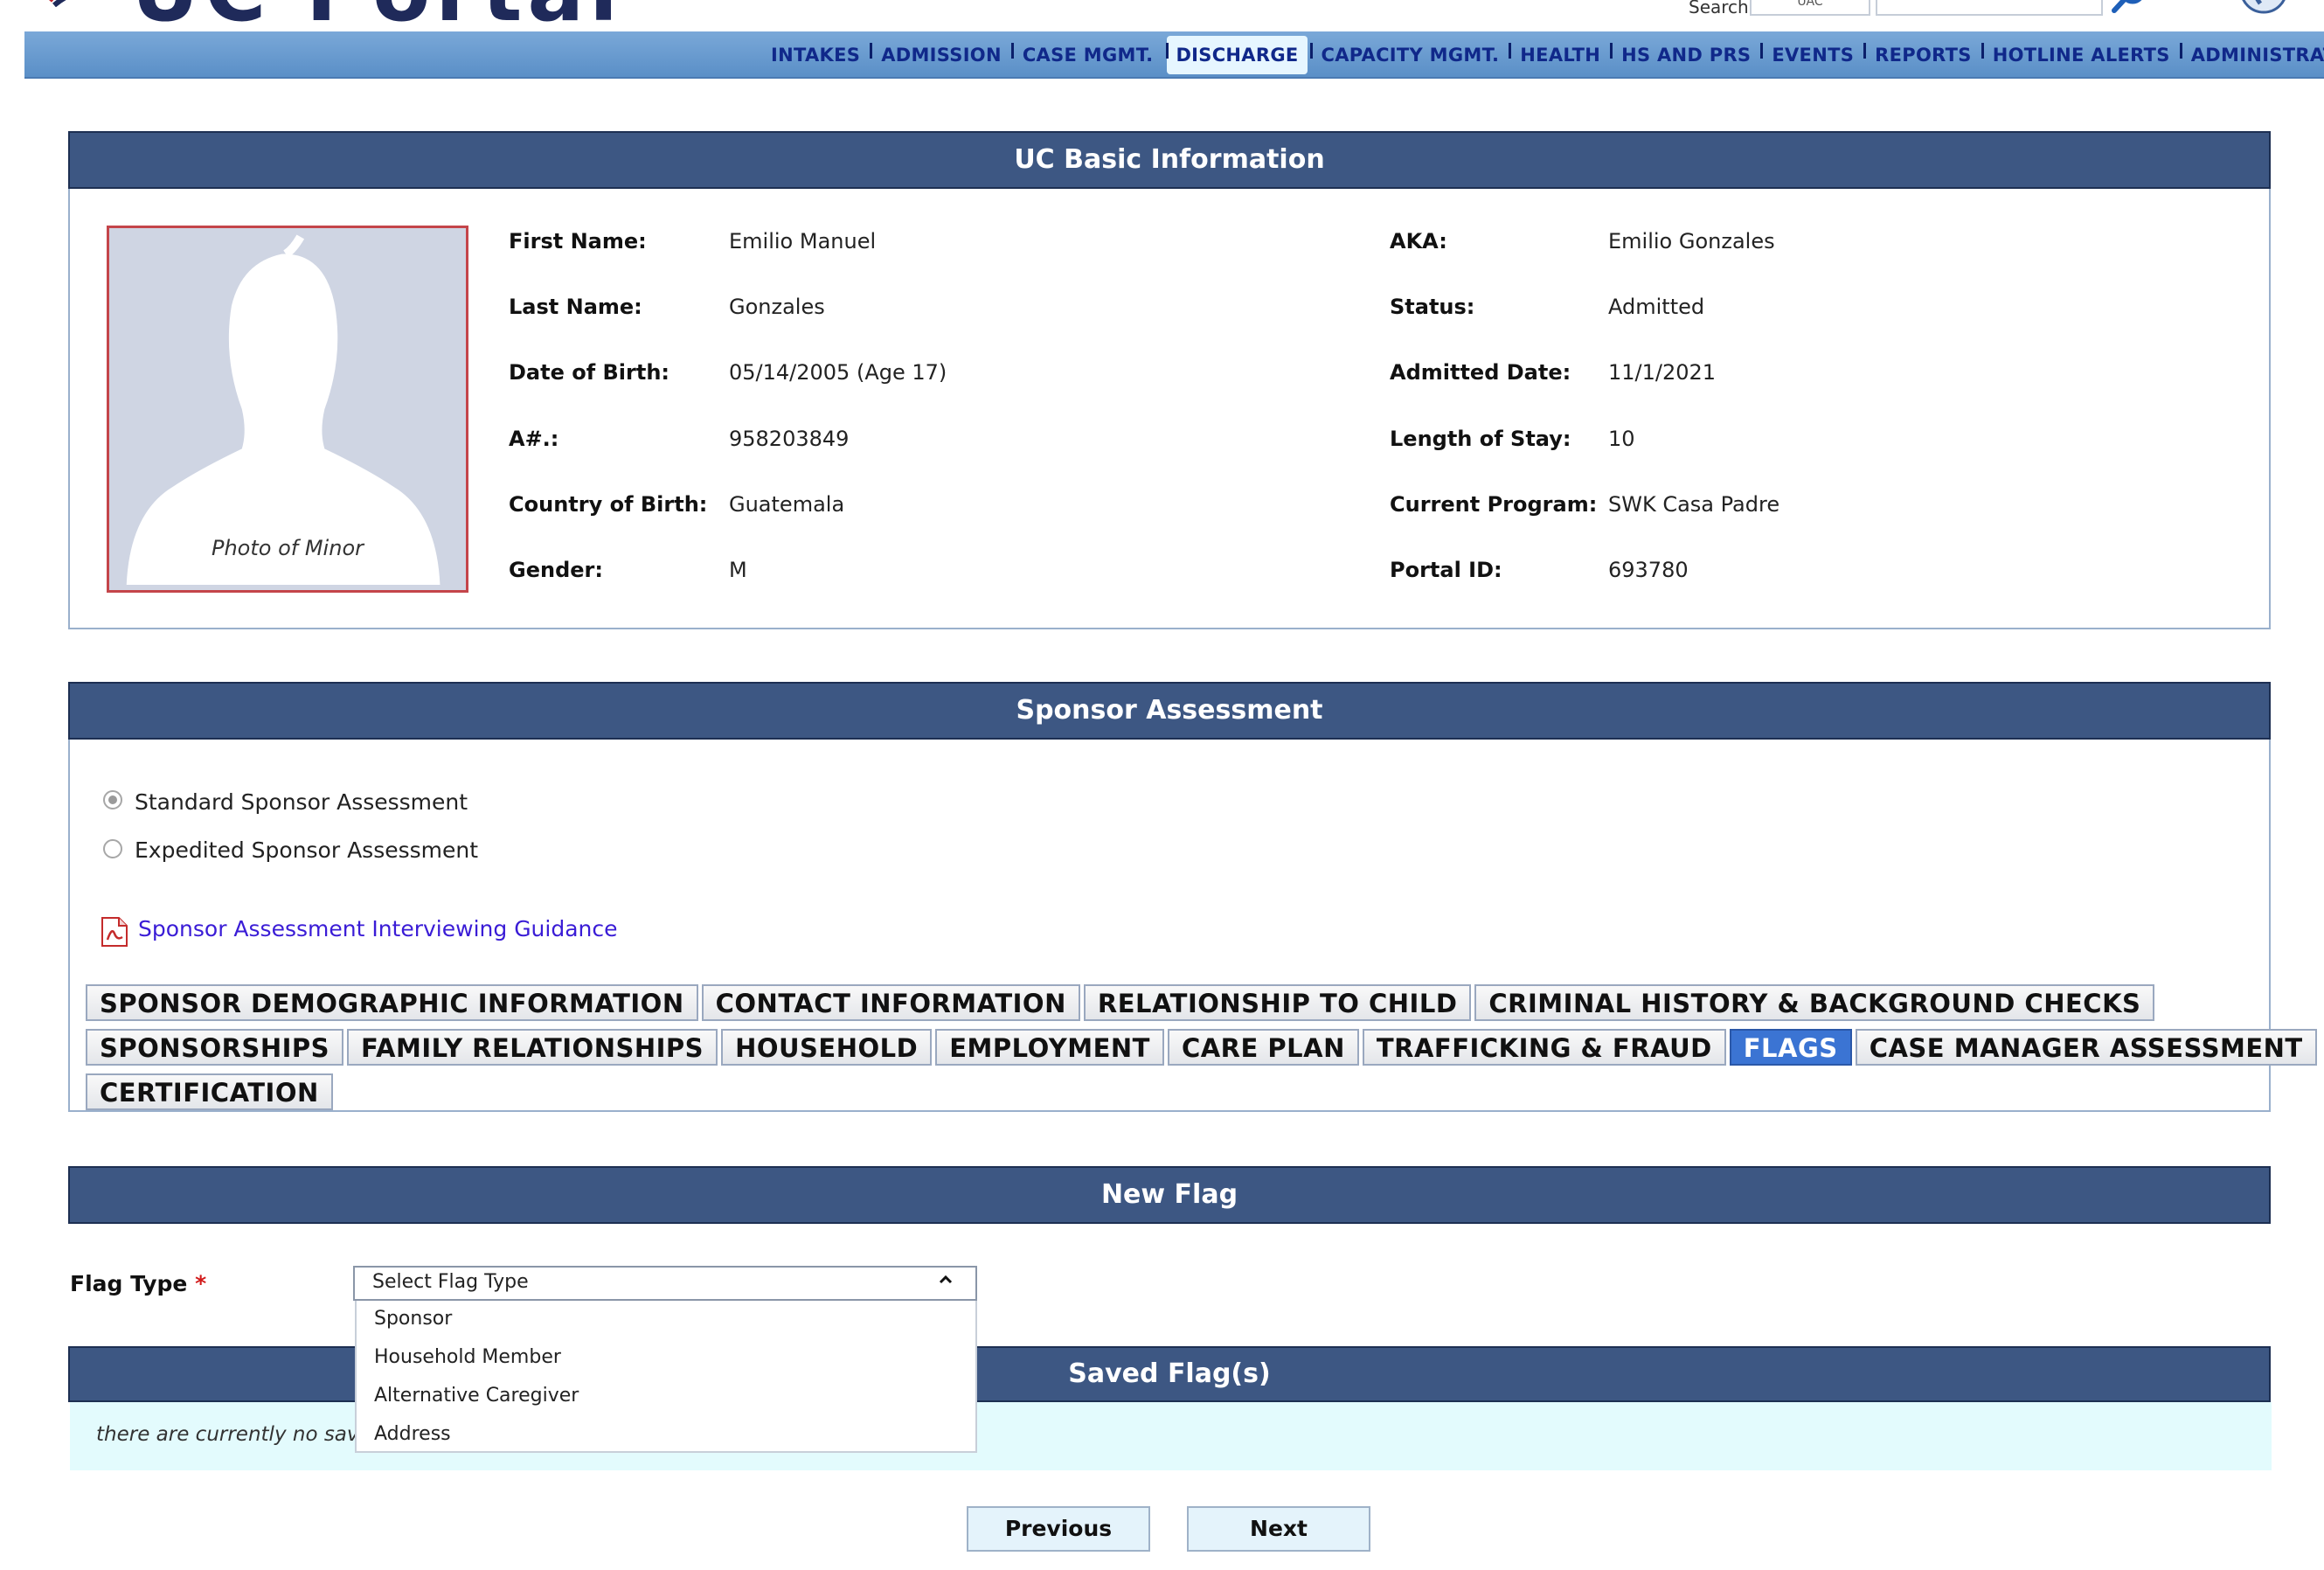  I want to click on search-scope-select: UAC, so click(1810, 8).